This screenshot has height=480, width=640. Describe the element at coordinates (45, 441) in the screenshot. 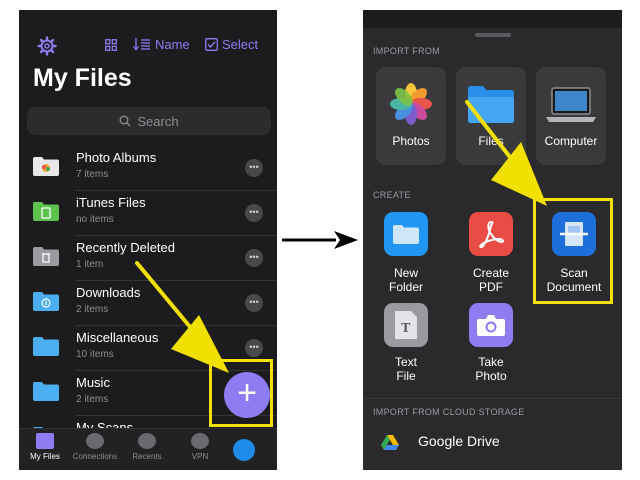

I see `folder-tab-icon` at that location.